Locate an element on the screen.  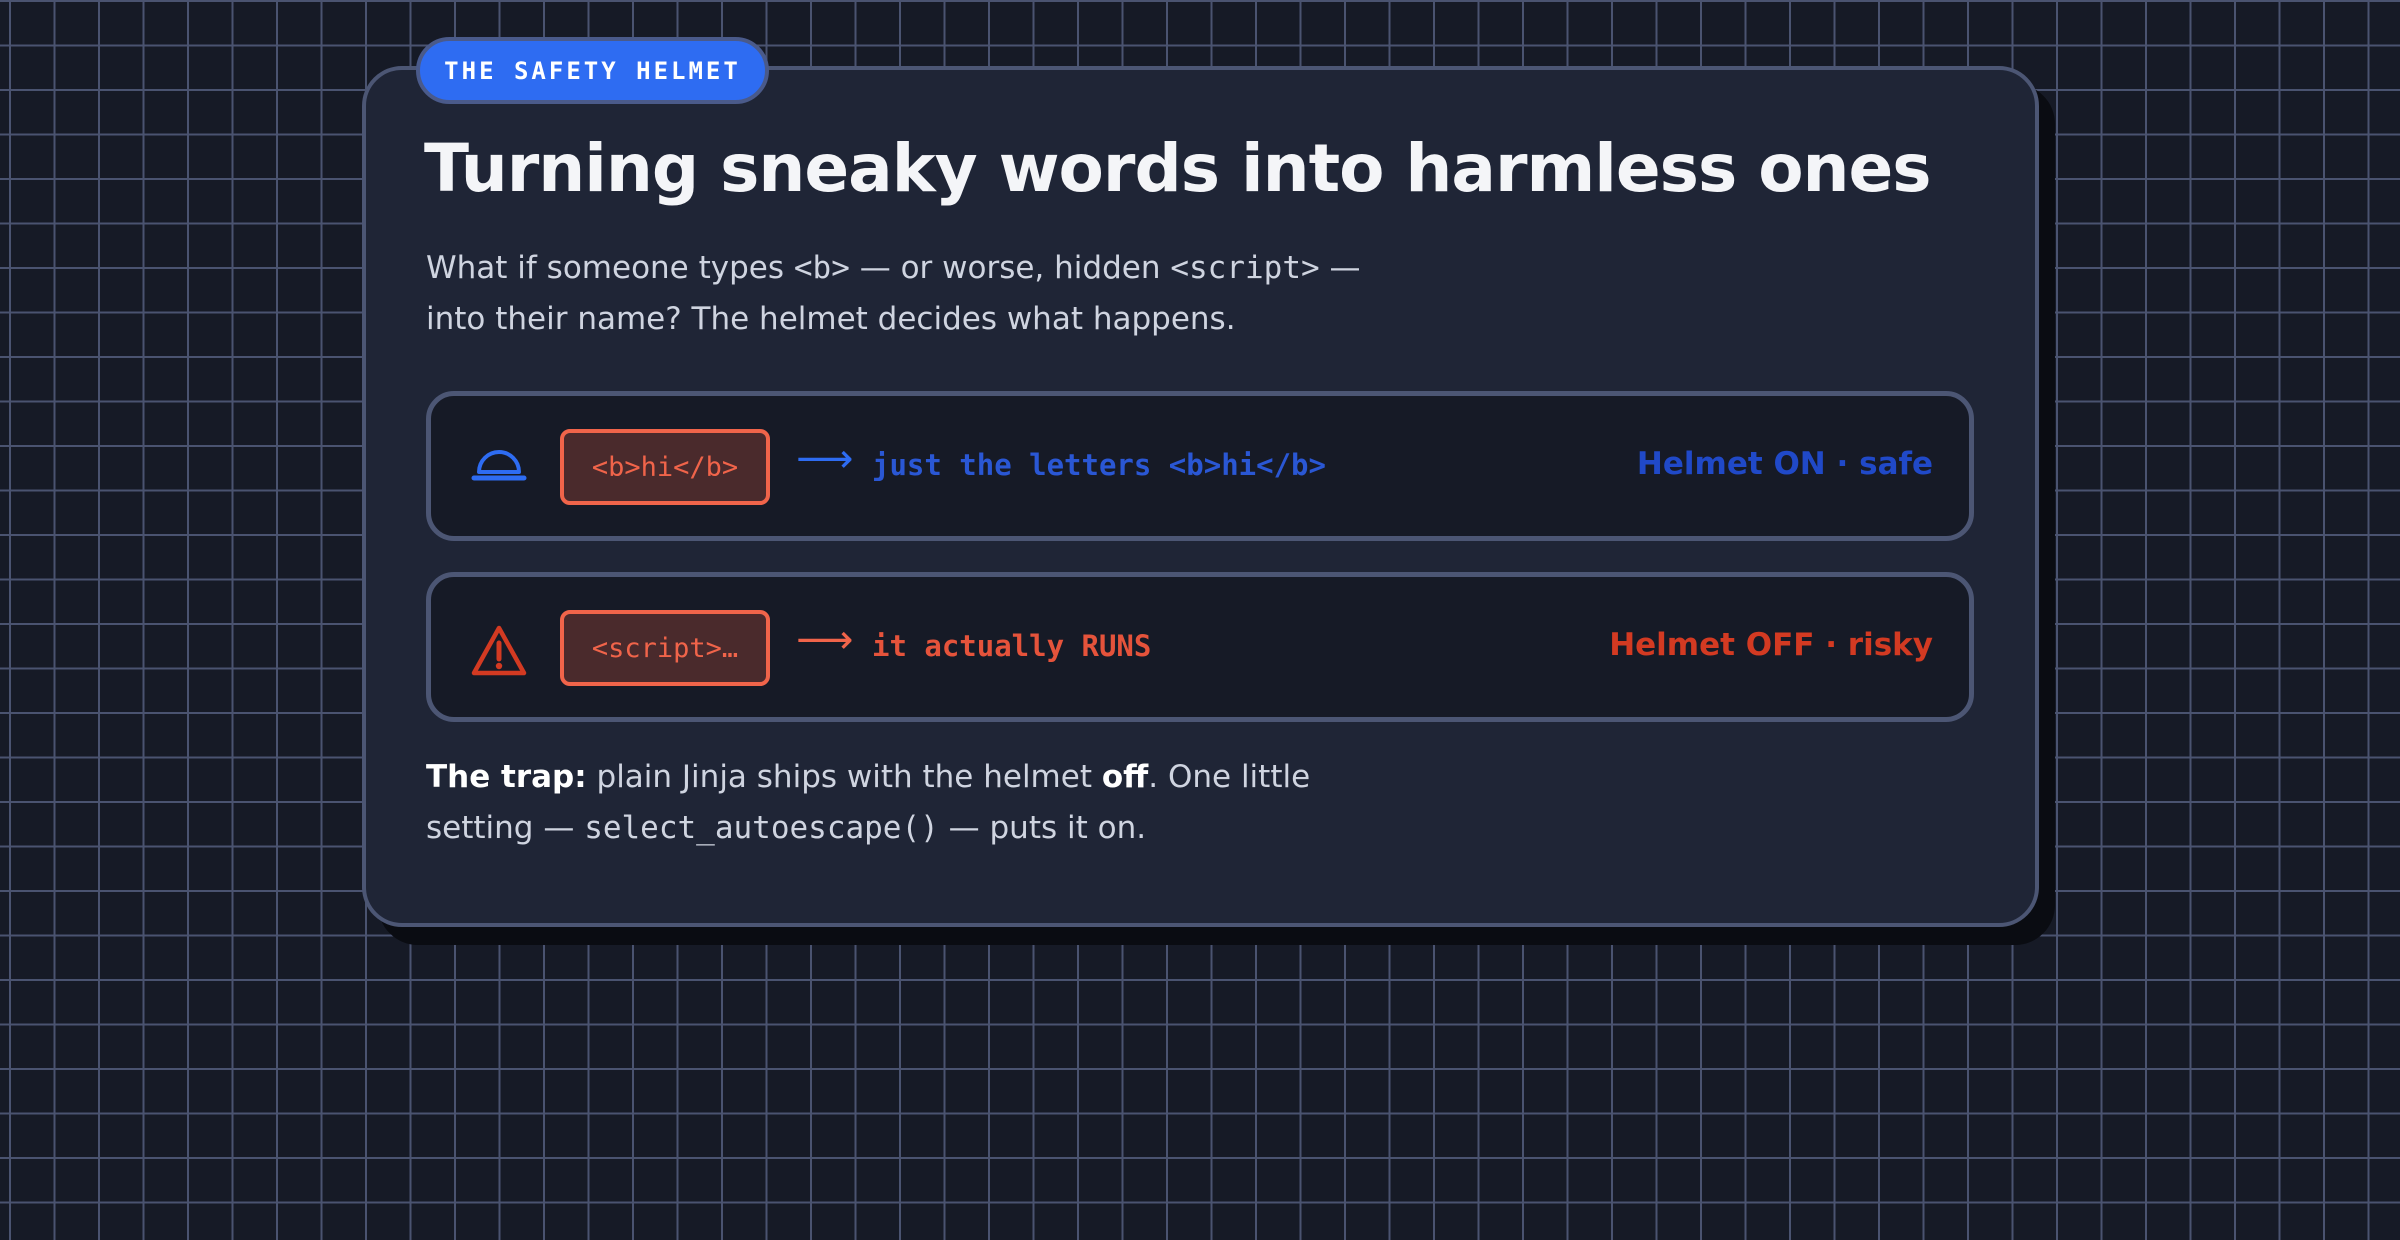
warning-icon is located at coordinates (499, 650).